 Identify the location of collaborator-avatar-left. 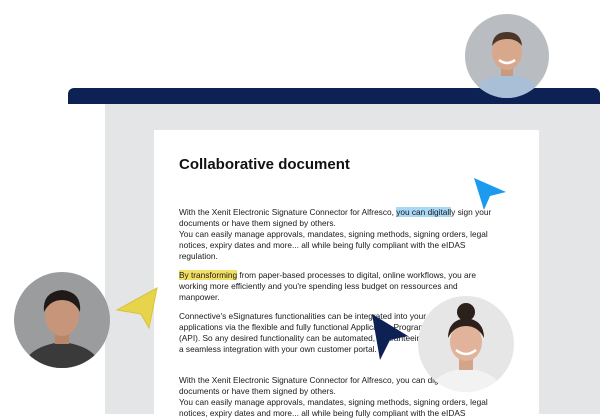
(62, 320).